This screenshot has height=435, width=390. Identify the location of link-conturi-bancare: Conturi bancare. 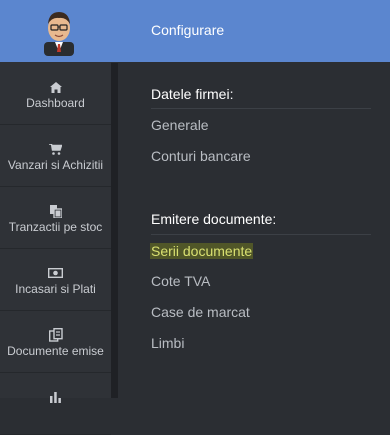
(201, 156).